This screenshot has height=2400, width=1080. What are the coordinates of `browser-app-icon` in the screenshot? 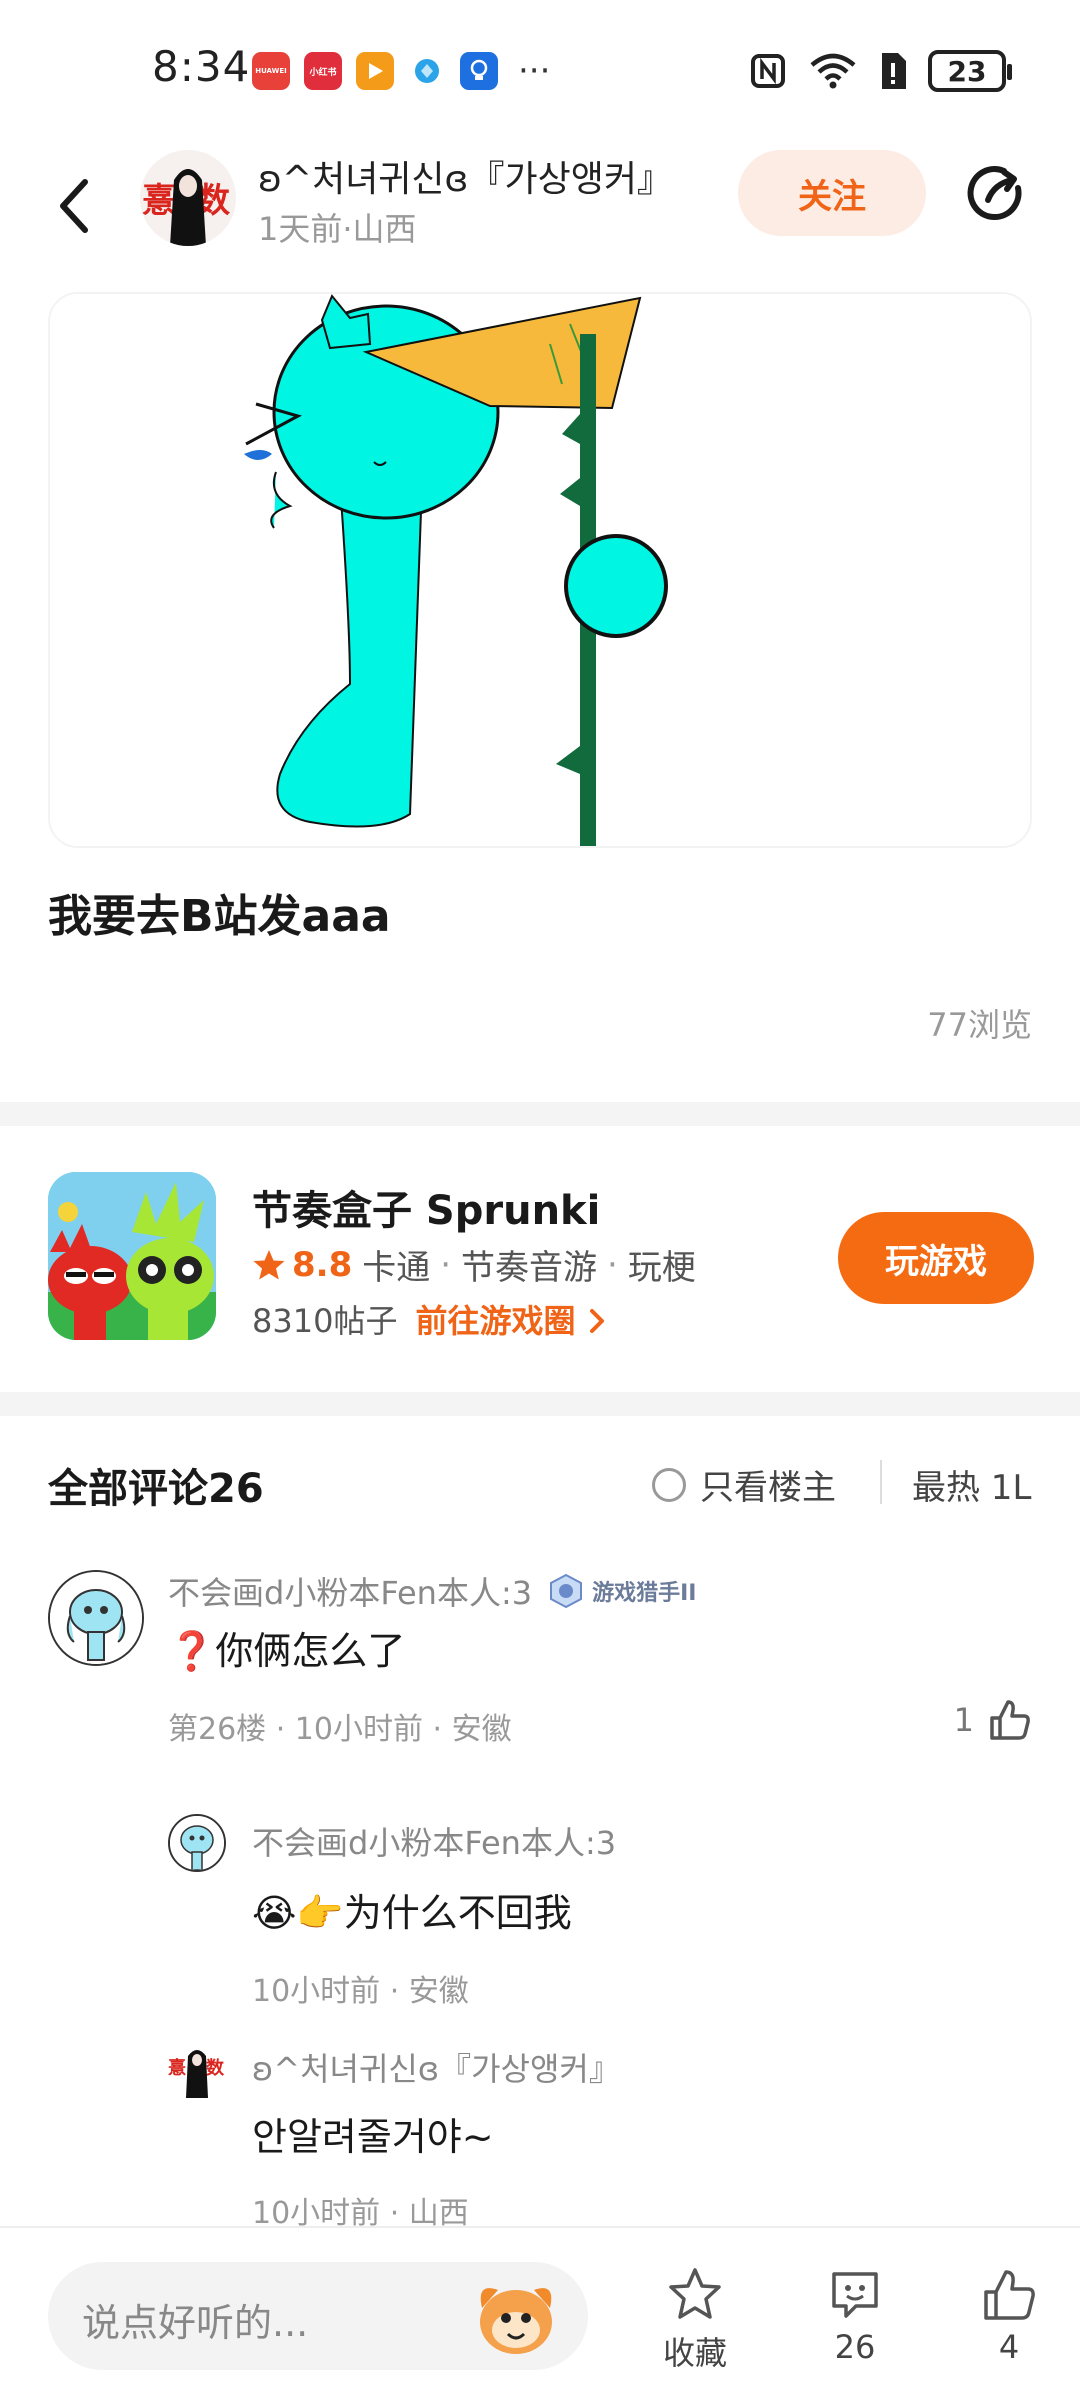 It's located at (427, 71).